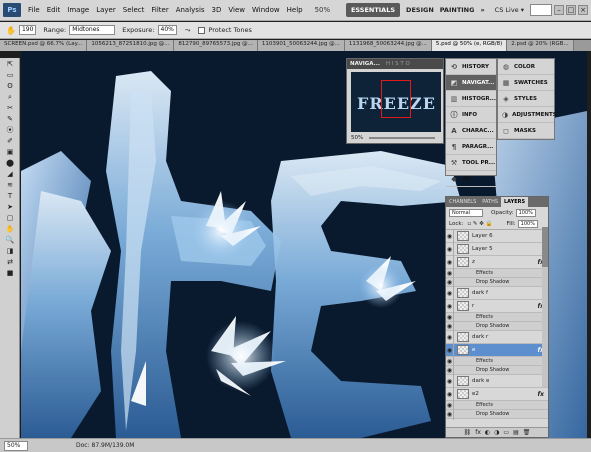 Image resolution: width=591 pixels, height=452 pixels. What do you see at coordinates (159, 10) in the screenshot?
I see `menu-filter: Filter` at bounding box center [159, 10].